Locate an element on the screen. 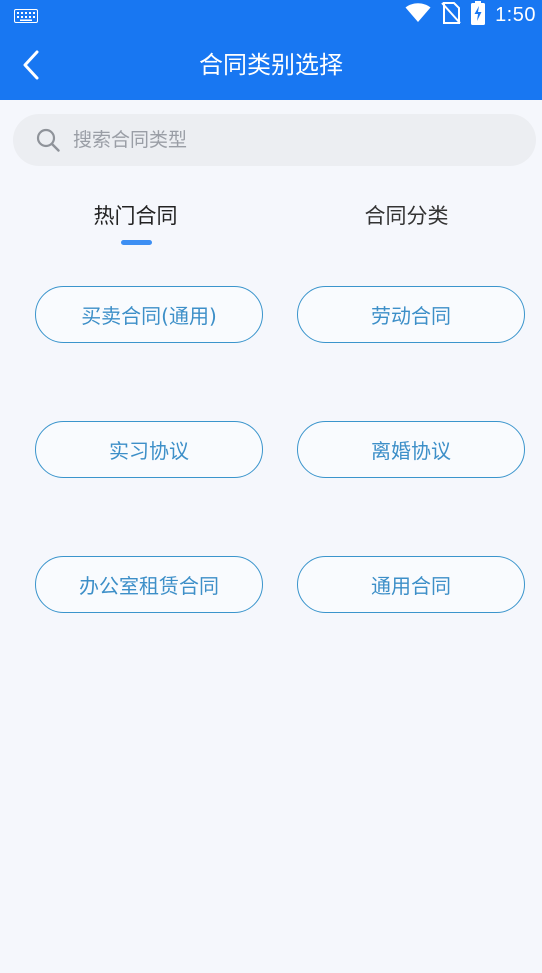 Image resolution: width=542 pixels, height=973 pixels. contract-option-general: 通用合同 is located at coordinates (411, 584).